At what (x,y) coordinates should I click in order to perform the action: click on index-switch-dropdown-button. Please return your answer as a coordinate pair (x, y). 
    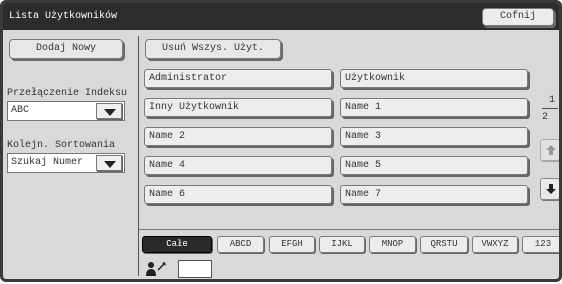
    Looking at the image, I should click on (109, 111).